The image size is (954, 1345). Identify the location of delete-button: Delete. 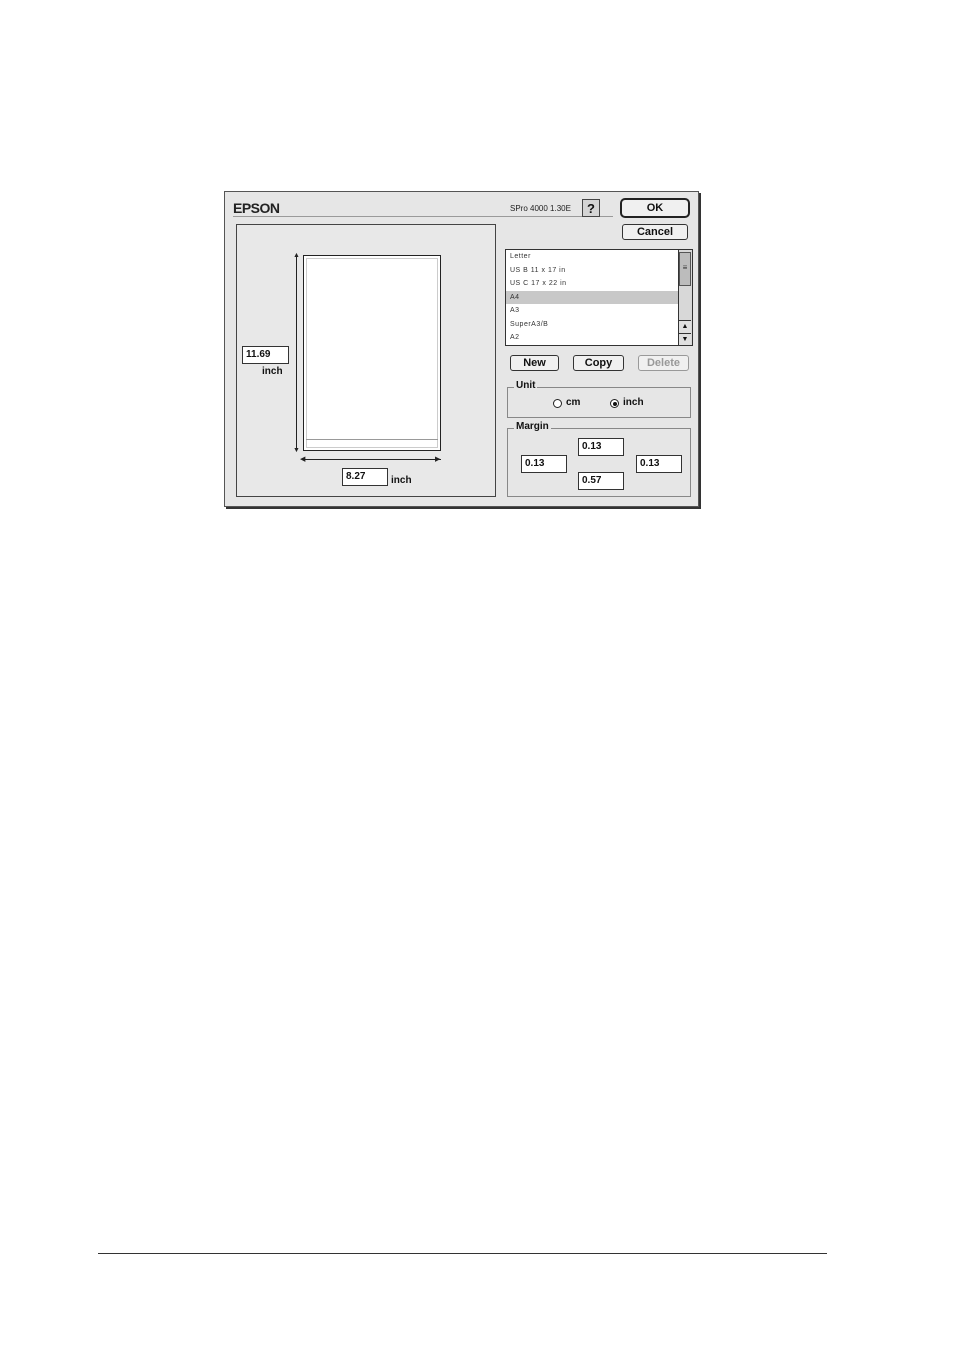
(663, 363).